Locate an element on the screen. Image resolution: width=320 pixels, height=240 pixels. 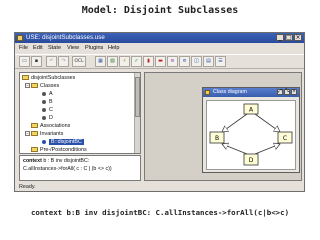
window-title: USE: disjointSubclasses.use is located at coordinates (65, 37).